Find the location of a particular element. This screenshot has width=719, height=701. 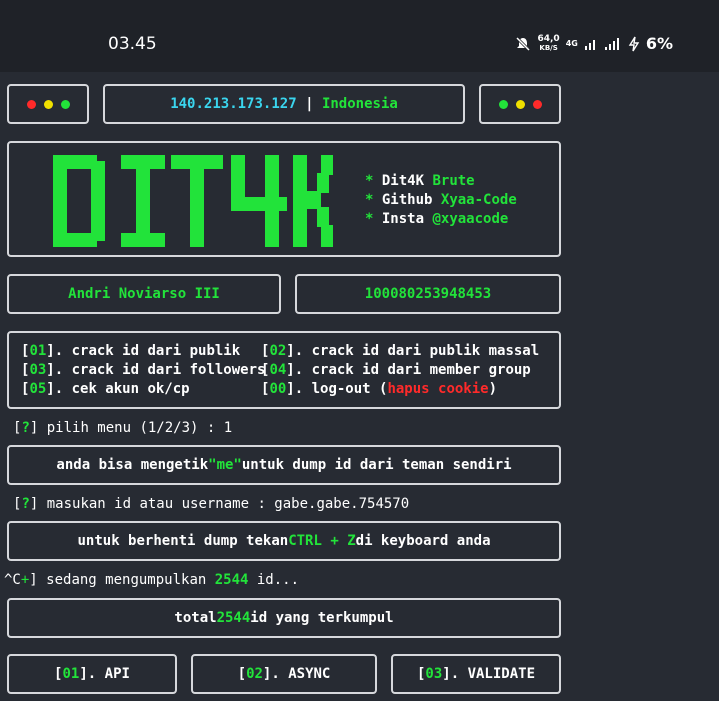

battery-level: 6% is located at coordinates (659, 43).